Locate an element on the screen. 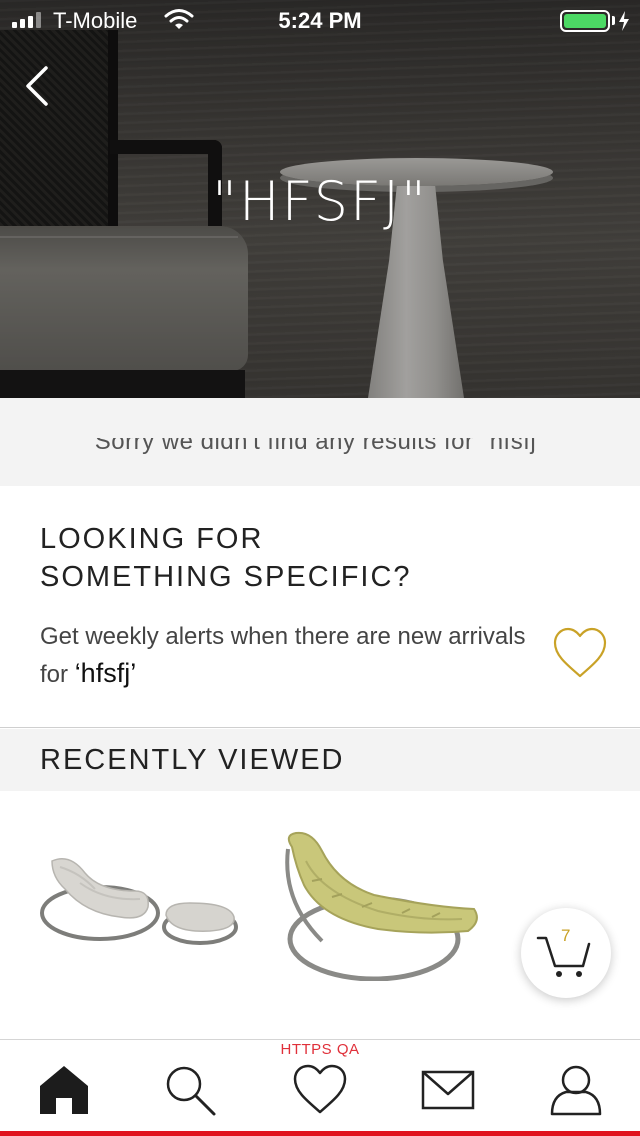 Image resolution: width=640 pixels, height=1136 pixels. tab-home is located at coordinates (64, 1090).